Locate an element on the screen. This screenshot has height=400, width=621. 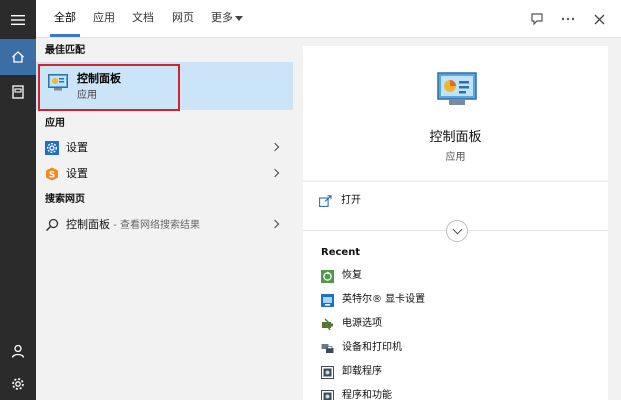
best-match-item: 控制面板 应用 is located at coordinates (164, 86).